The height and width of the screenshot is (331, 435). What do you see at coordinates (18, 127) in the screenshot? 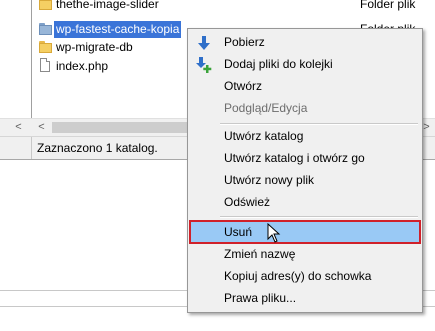
I see `scroll-left-arrow: <` at bounding box center [18, 127].